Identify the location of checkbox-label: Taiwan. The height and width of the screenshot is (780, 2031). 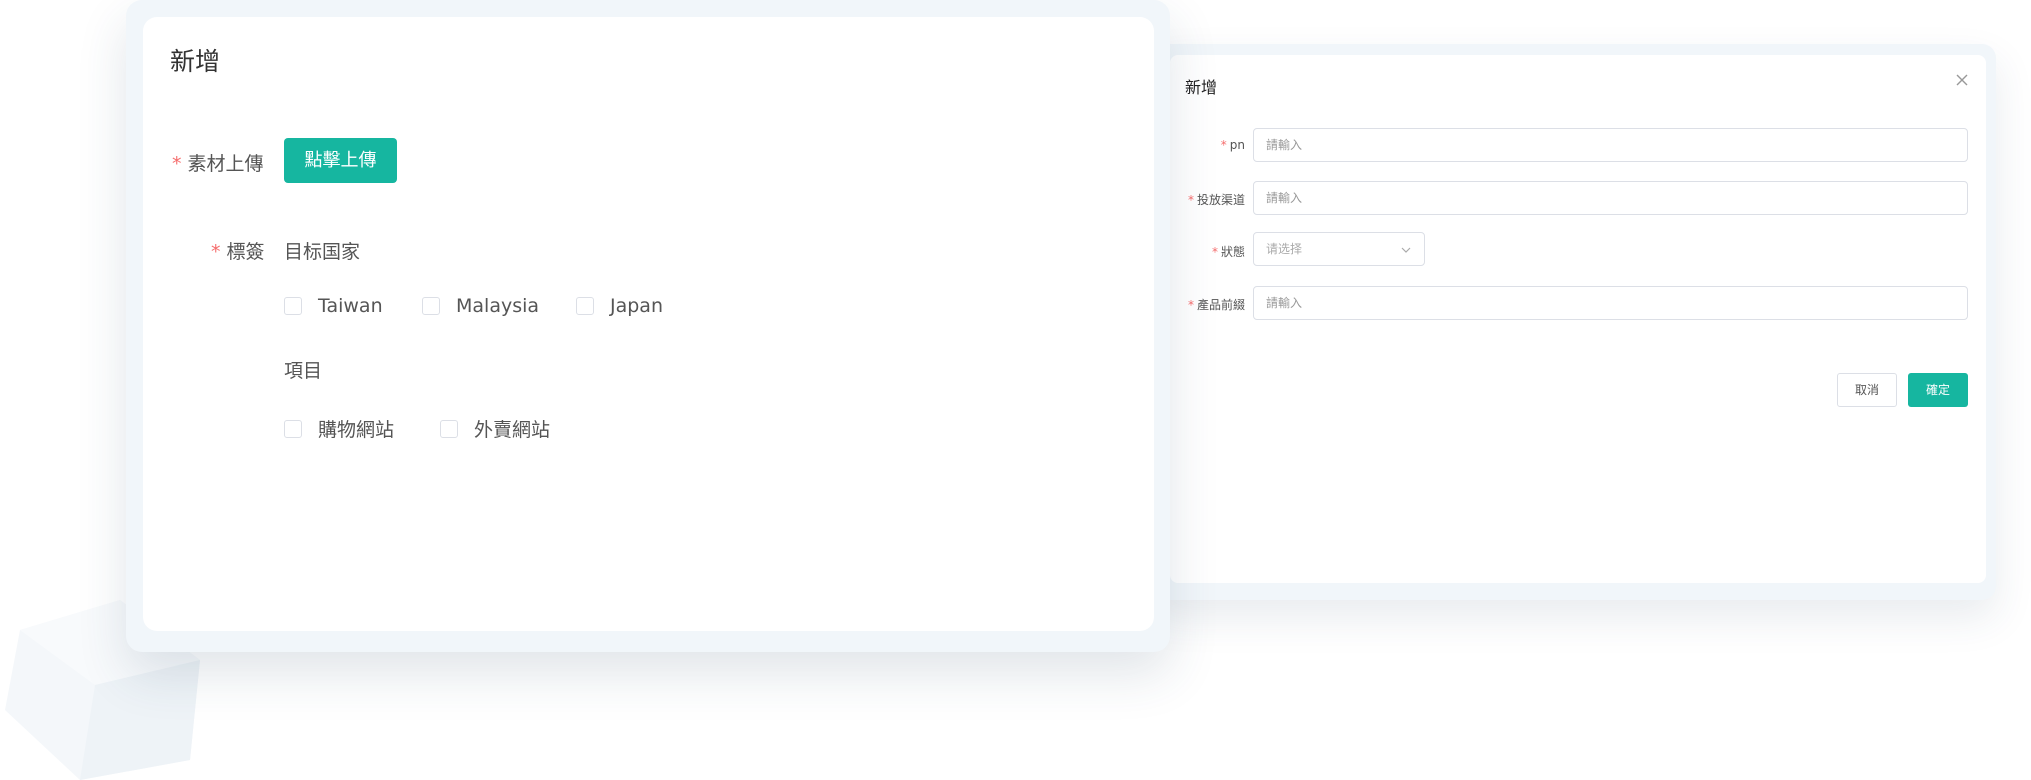
(350, 306).